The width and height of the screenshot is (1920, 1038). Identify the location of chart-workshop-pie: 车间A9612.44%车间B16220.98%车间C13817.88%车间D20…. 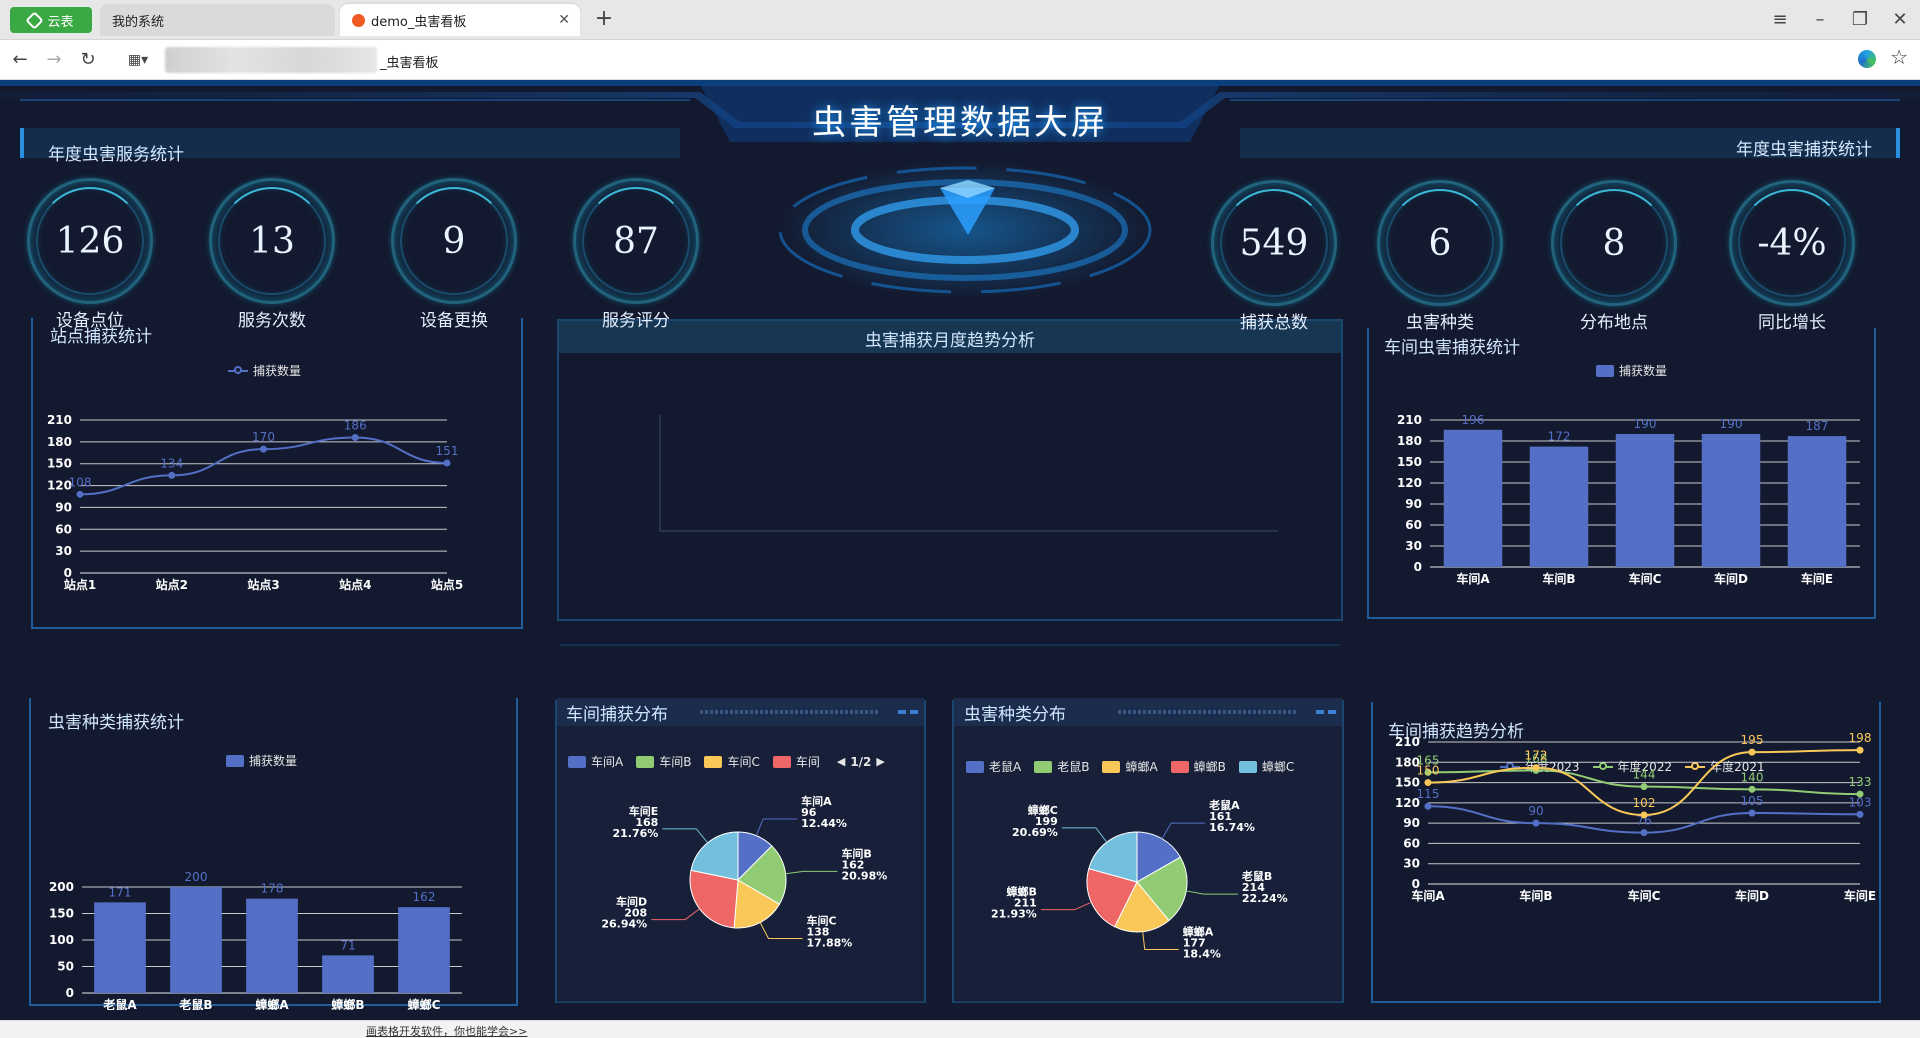
(744, 872).